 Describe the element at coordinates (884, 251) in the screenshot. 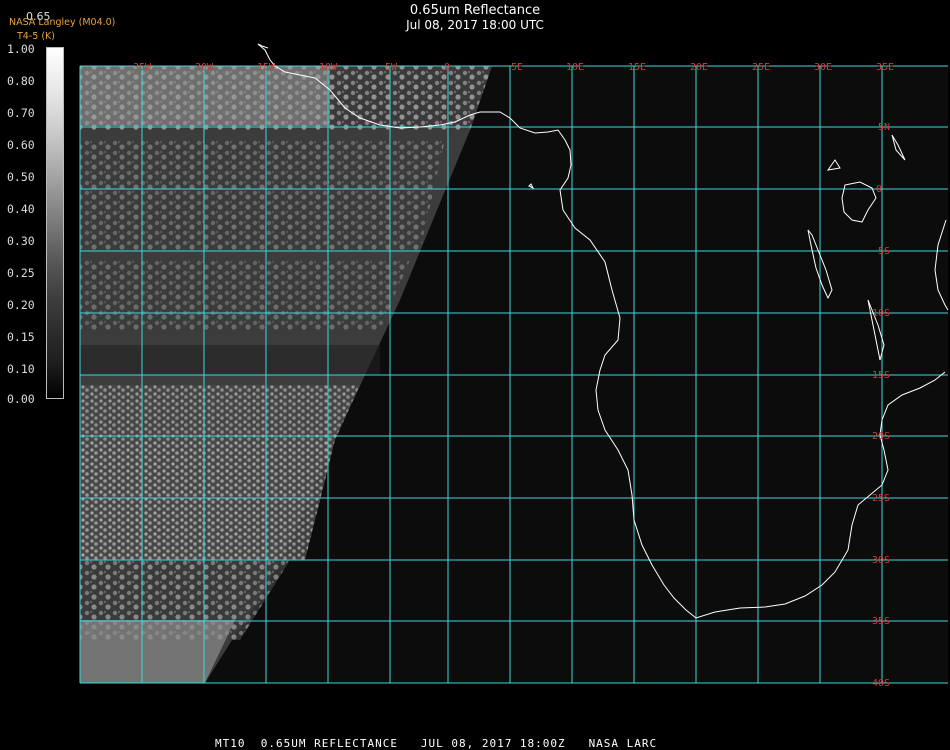

I see `lat-label: 5S` at that location.